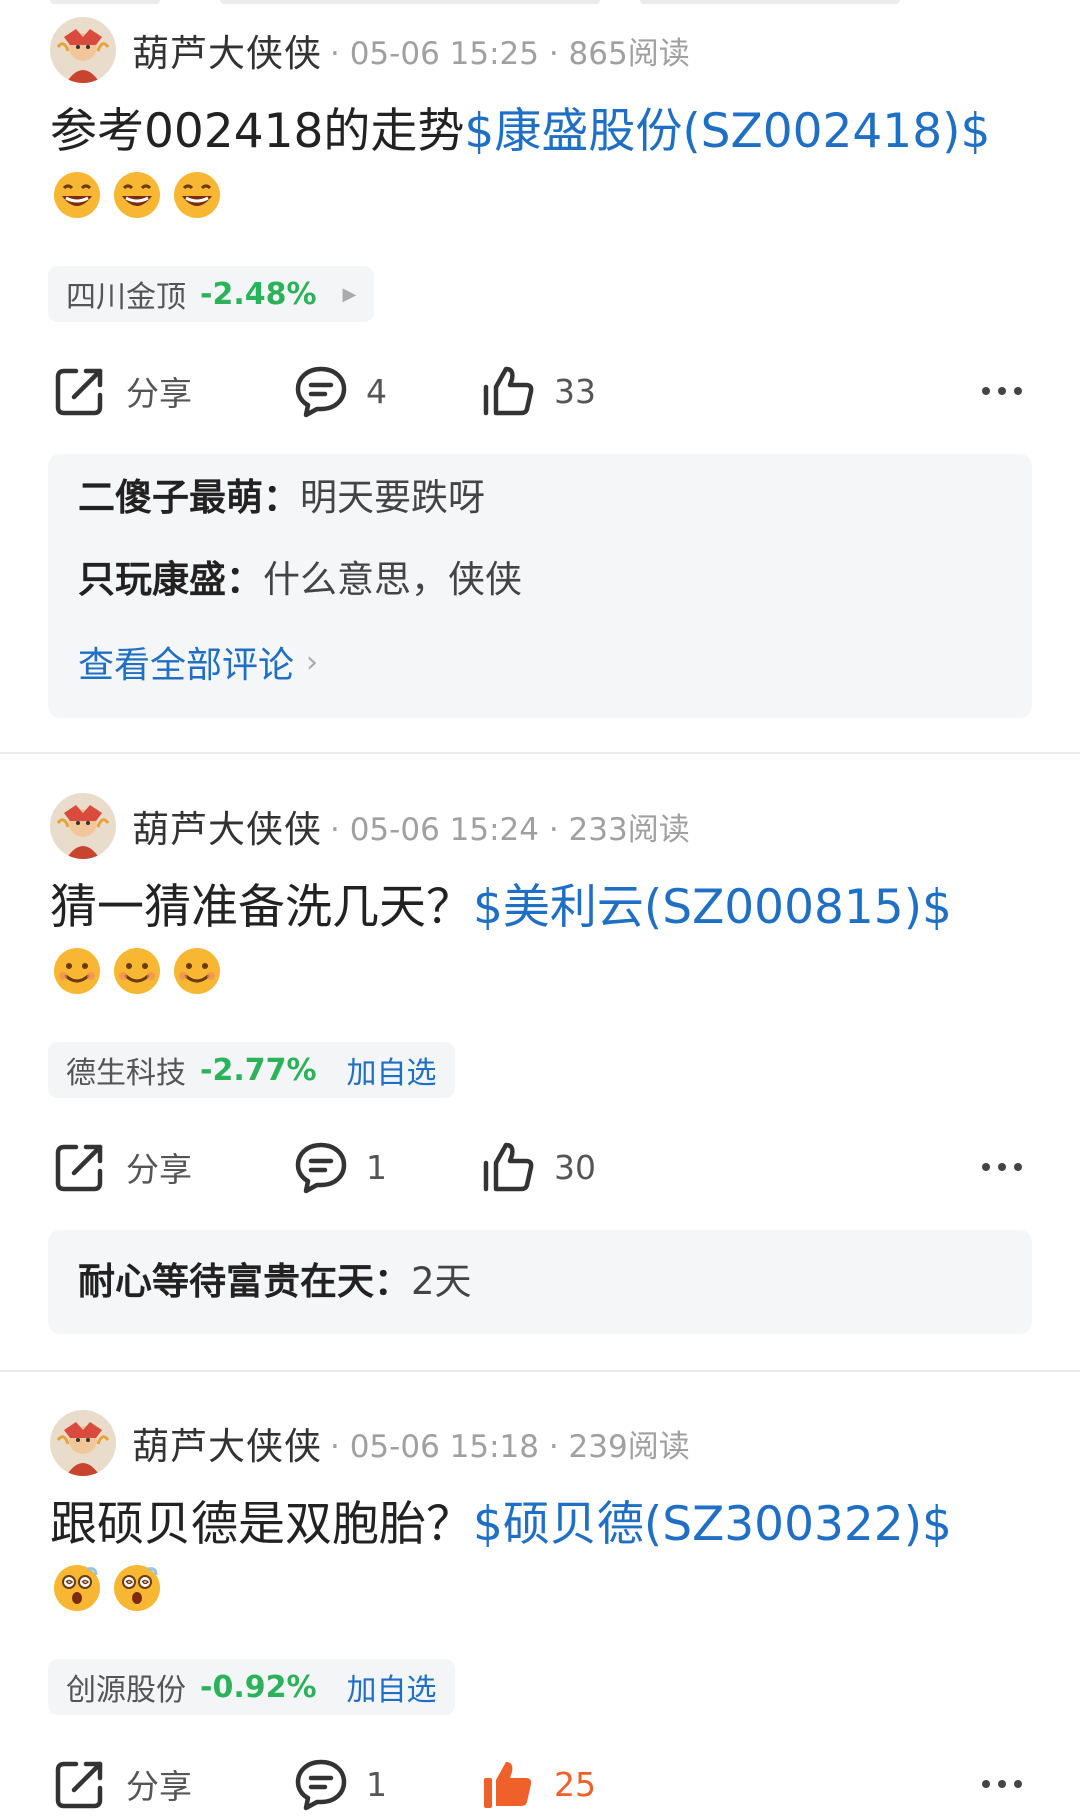  What do you see at coordinates (257, 131) in the screenshot?
I see `post-text: 参考002418的走势` at bounding box center [257, 131].